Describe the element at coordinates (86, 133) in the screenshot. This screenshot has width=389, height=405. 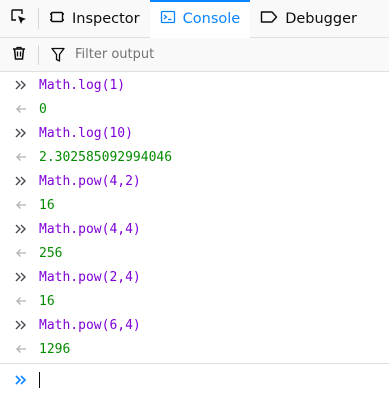
I see `command-text: Math.log(10)` at that location.